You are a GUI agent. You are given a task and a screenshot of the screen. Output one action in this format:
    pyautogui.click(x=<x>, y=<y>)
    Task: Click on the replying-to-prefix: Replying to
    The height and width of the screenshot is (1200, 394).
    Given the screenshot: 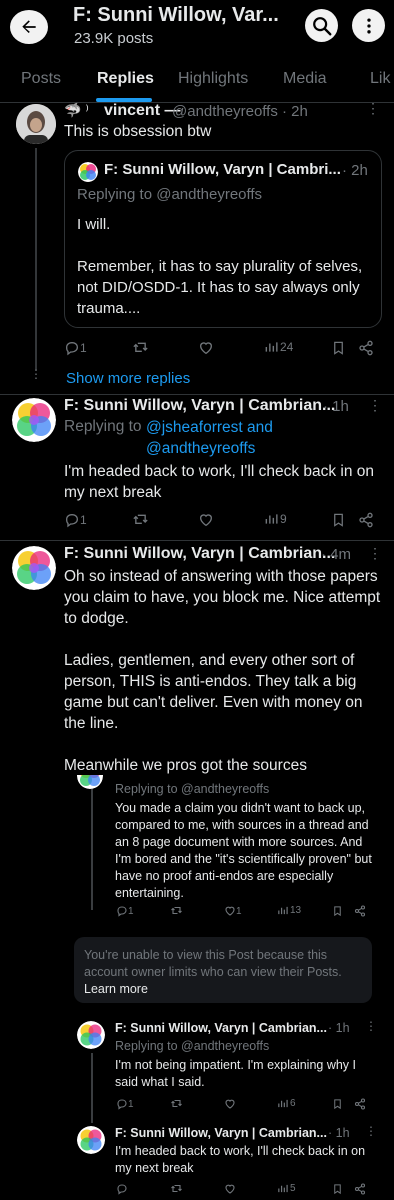 What is the action you would take?
    pyautogui.click(x=146, y=1046)
    